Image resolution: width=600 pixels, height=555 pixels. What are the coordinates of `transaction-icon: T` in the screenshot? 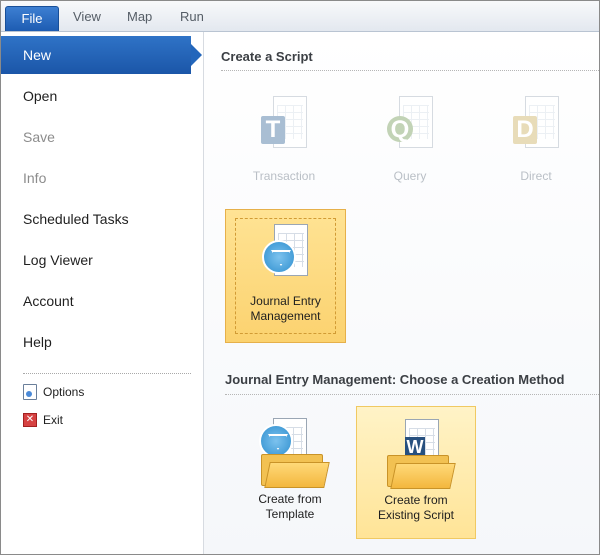 It's located at (284, 124).